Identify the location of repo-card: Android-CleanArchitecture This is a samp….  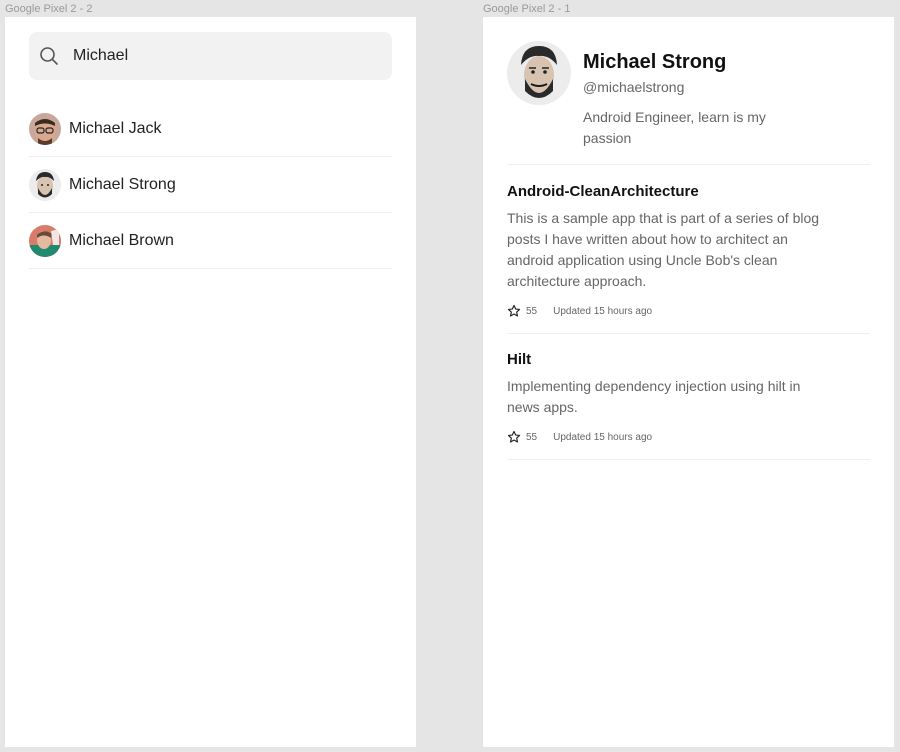
(688, 257).